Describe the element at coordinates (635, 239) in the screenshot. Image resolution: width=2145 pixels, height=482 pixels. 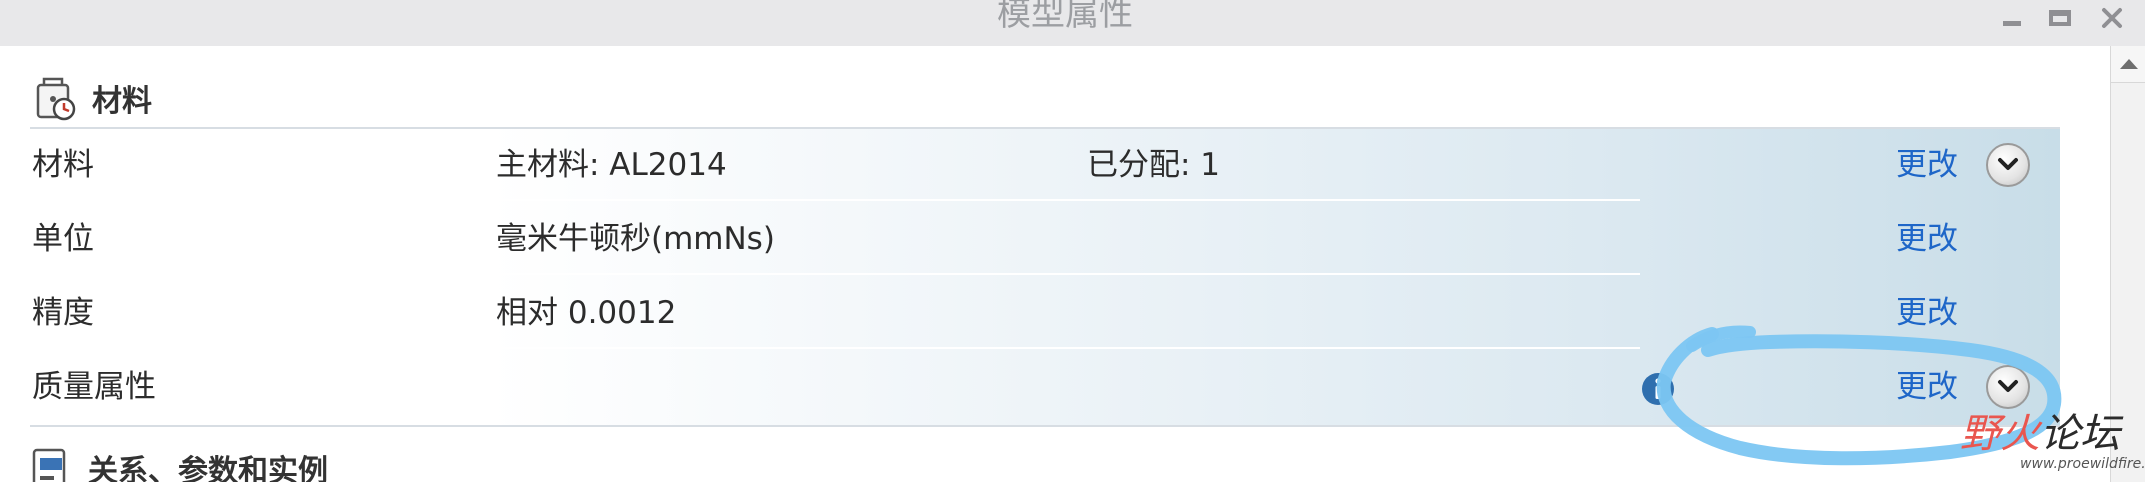
I see `property-value: 毫米牛顿秒(mmNs)` at that location.